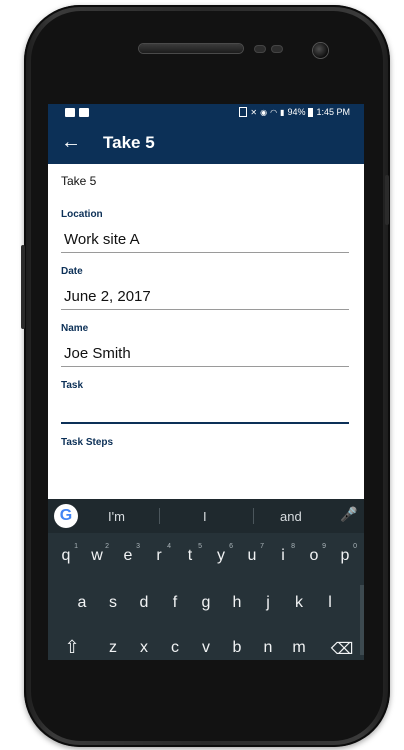 The width and height of the screenshot is (404, 750). I want to click on name-underline, so click(205, 366).